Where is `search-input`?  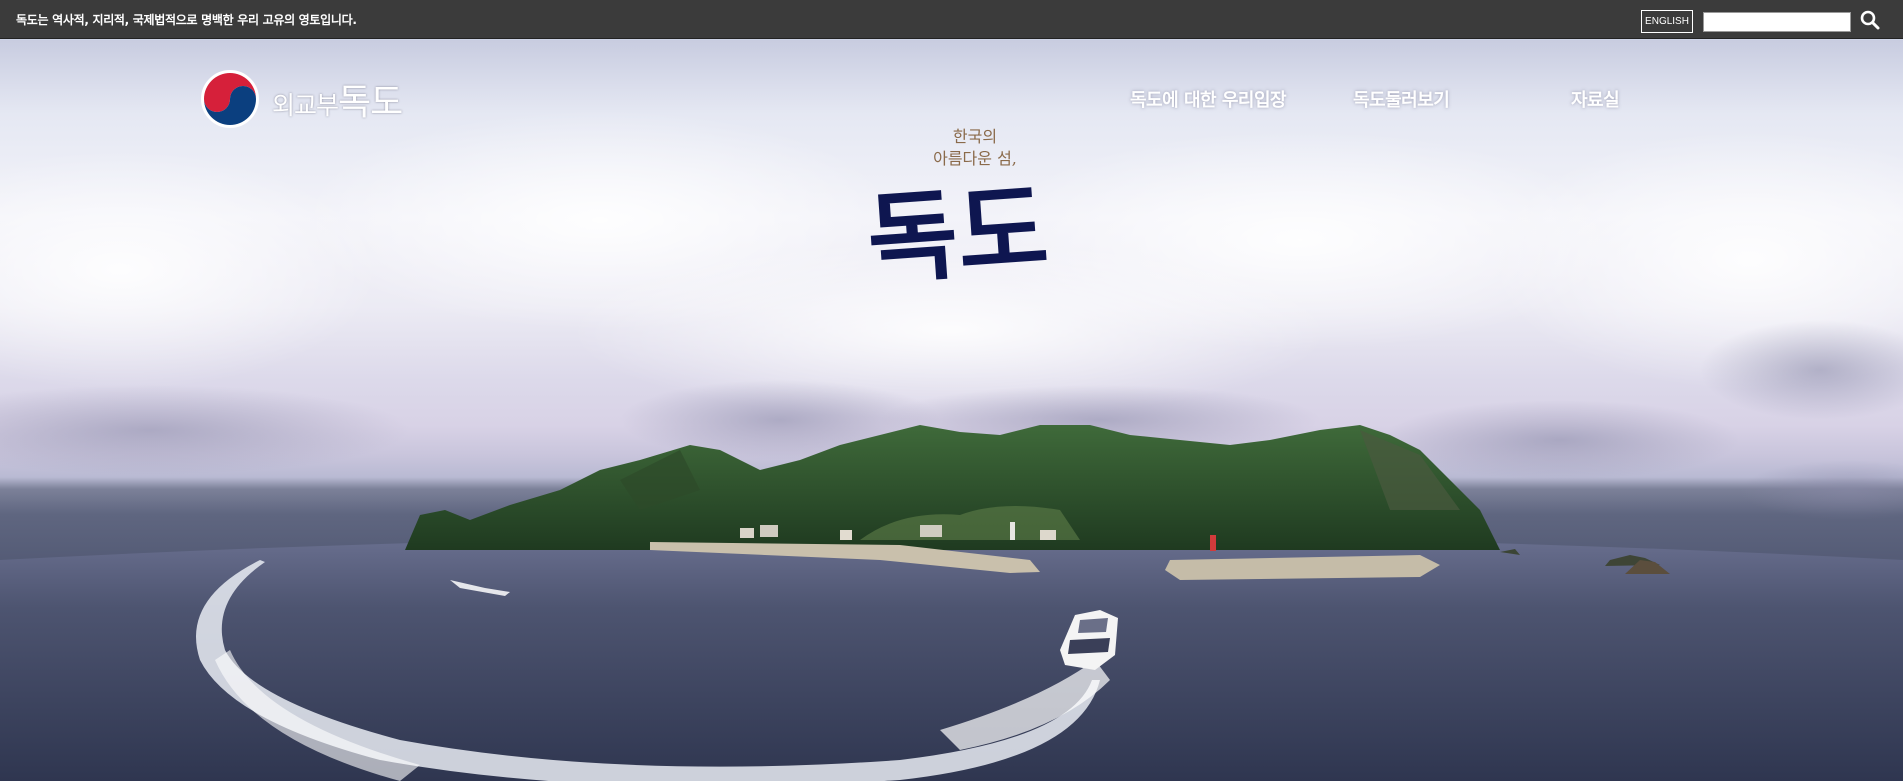 search-input is located at coordinates (1777, 22).